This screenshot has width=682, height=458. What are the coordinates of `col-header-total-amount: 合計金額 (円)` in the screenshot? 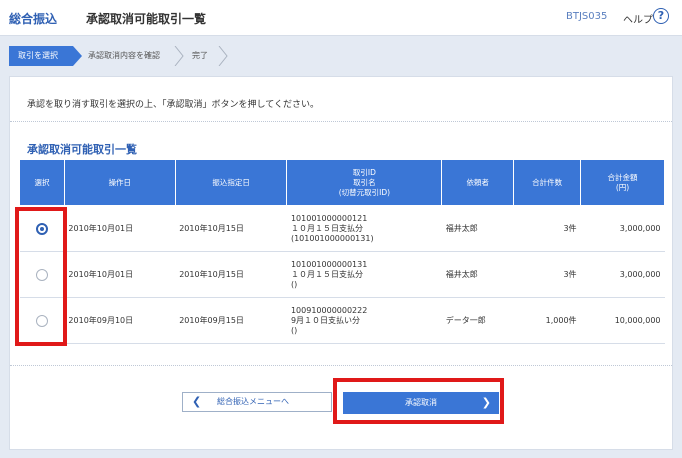 It's located at (622, 182).